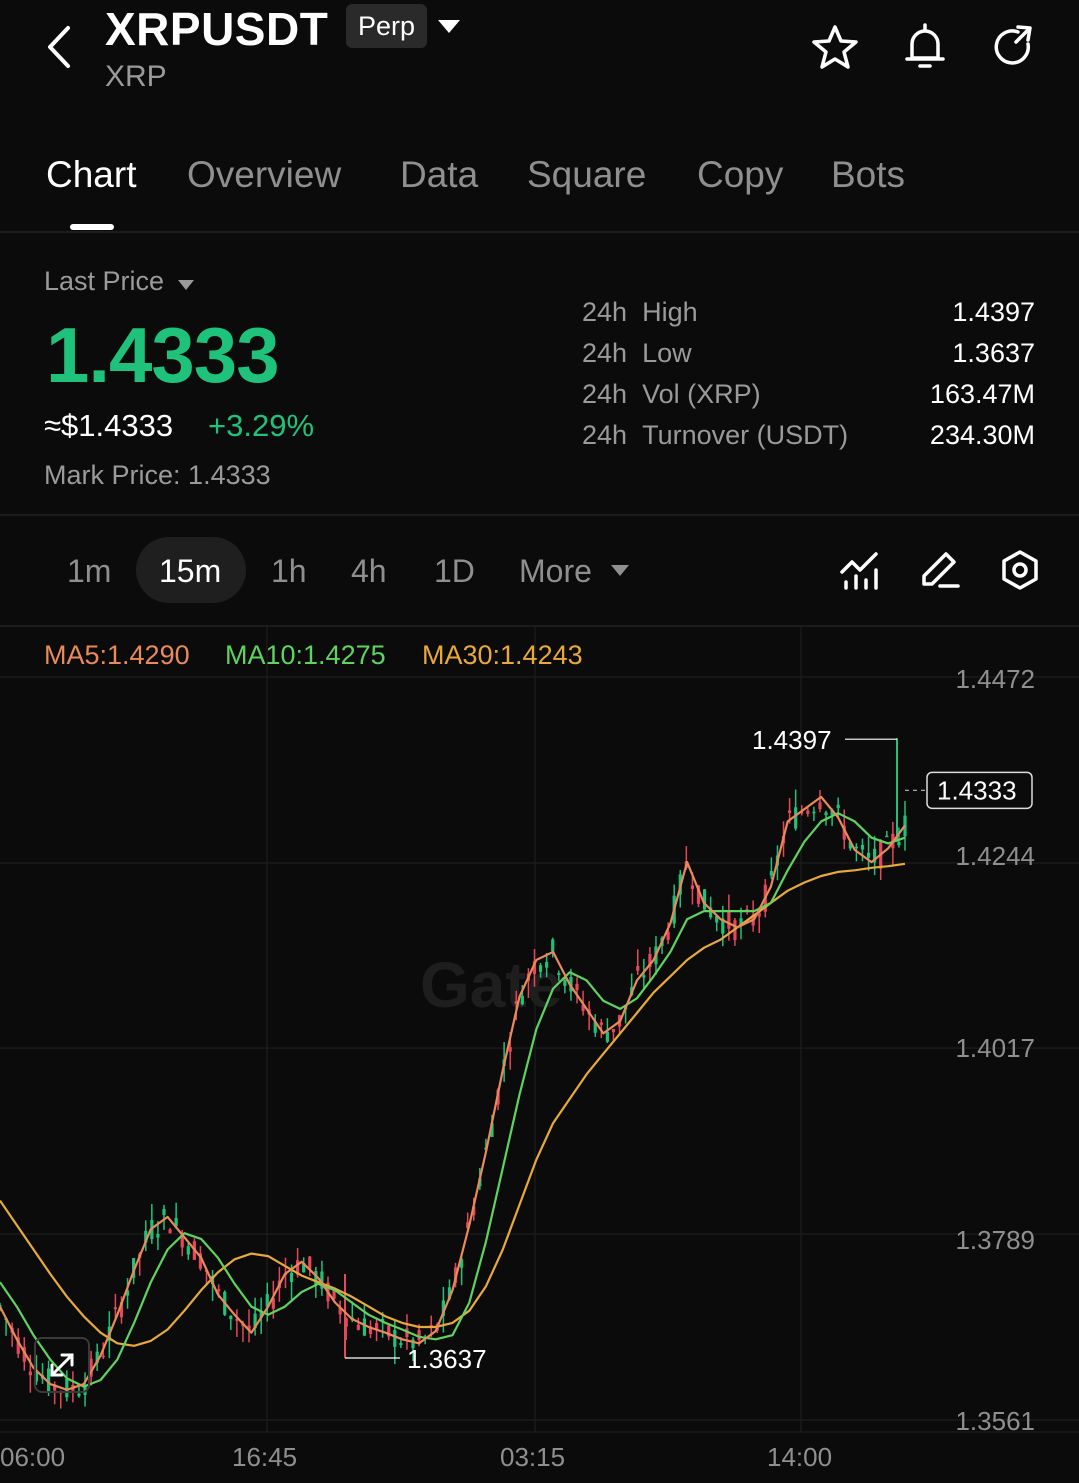  I want to click on tab-chart: Chart, so click(91, 175).